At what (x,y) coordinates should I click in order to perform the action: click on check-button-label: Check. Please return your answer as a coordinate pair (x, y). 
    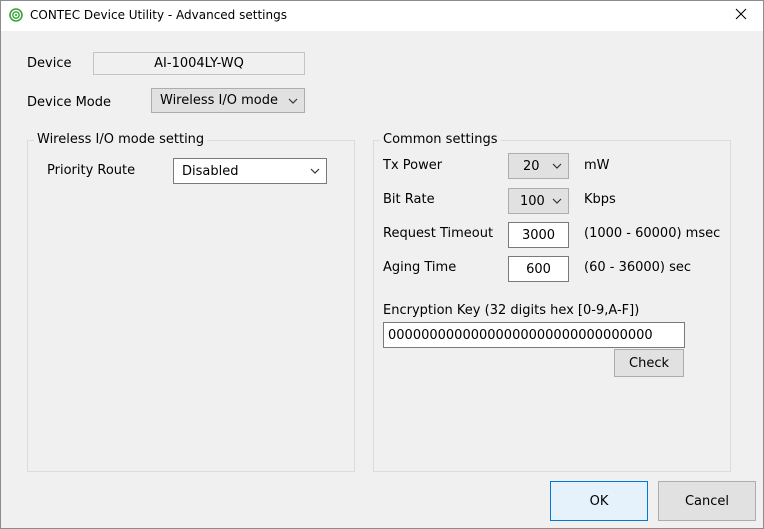
    Looking at the image, I should click on (649, 363).